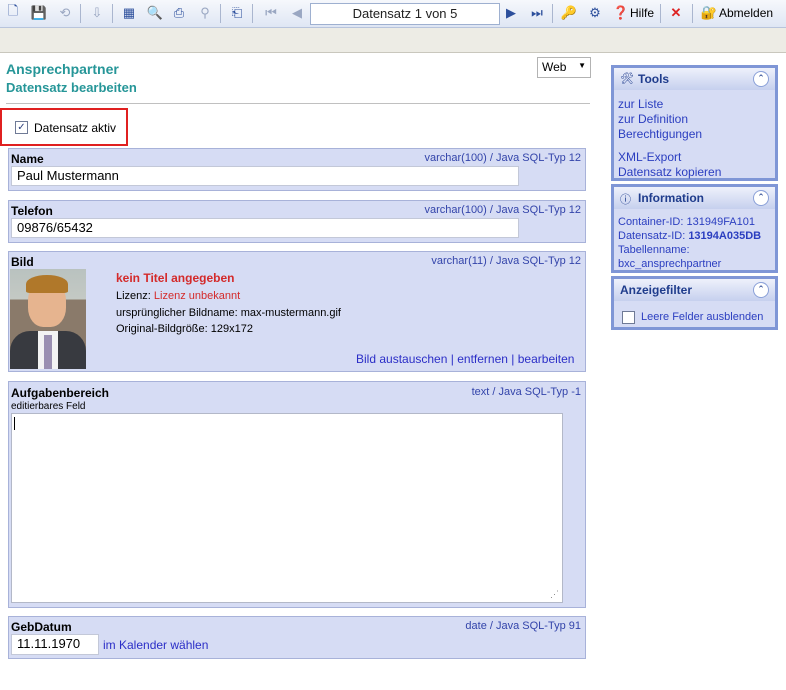 This screenshot has width=786, height=690. Describe the element at coordinates (654, 250) in the screenshot. I see `table-name-label: Tabellenname:` at that location.